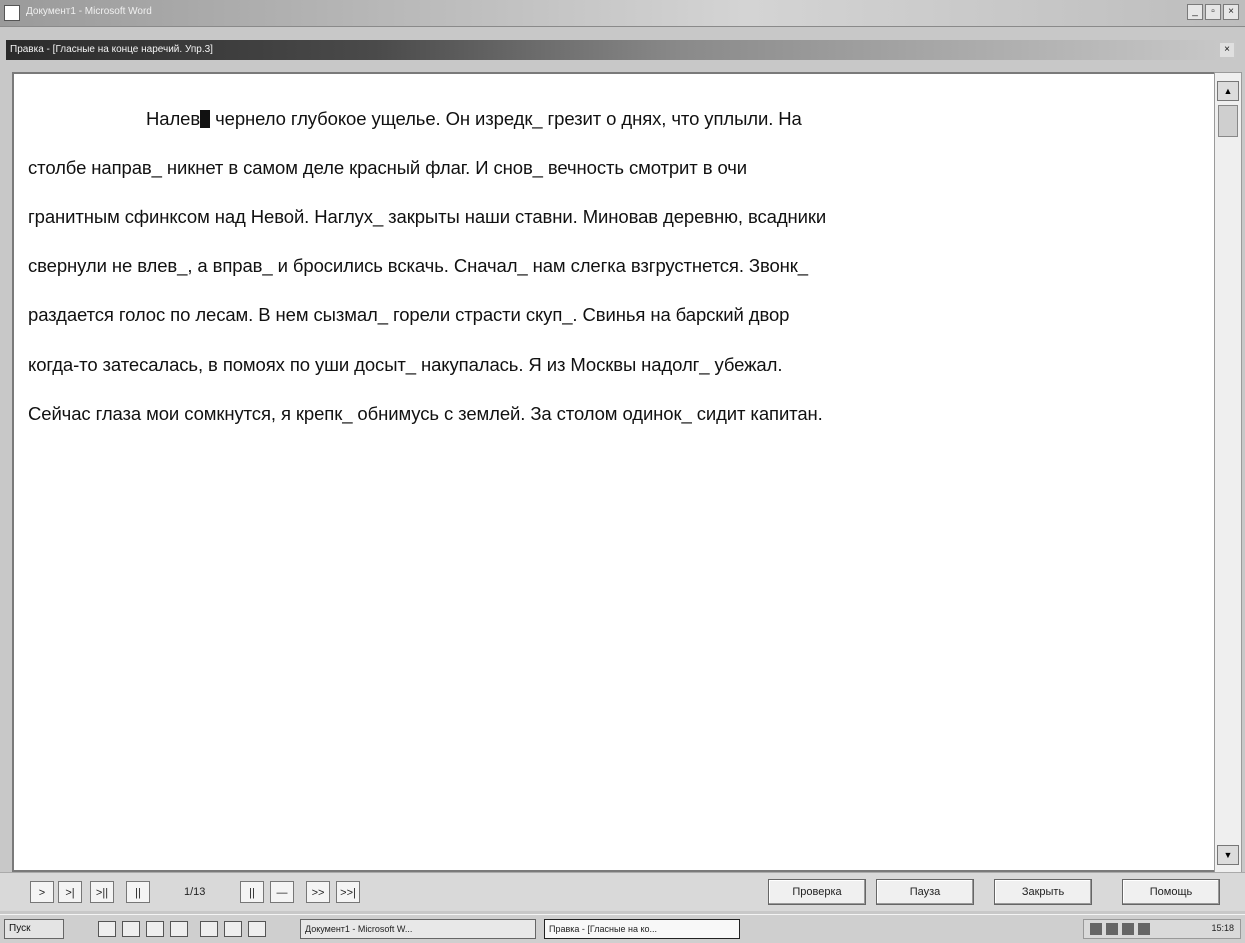 The image size is (1245, 943). What do you see at coordinates (817, 892) in the screenshot?
I see `check-button: Проверка` at bounding box center [817, 892].